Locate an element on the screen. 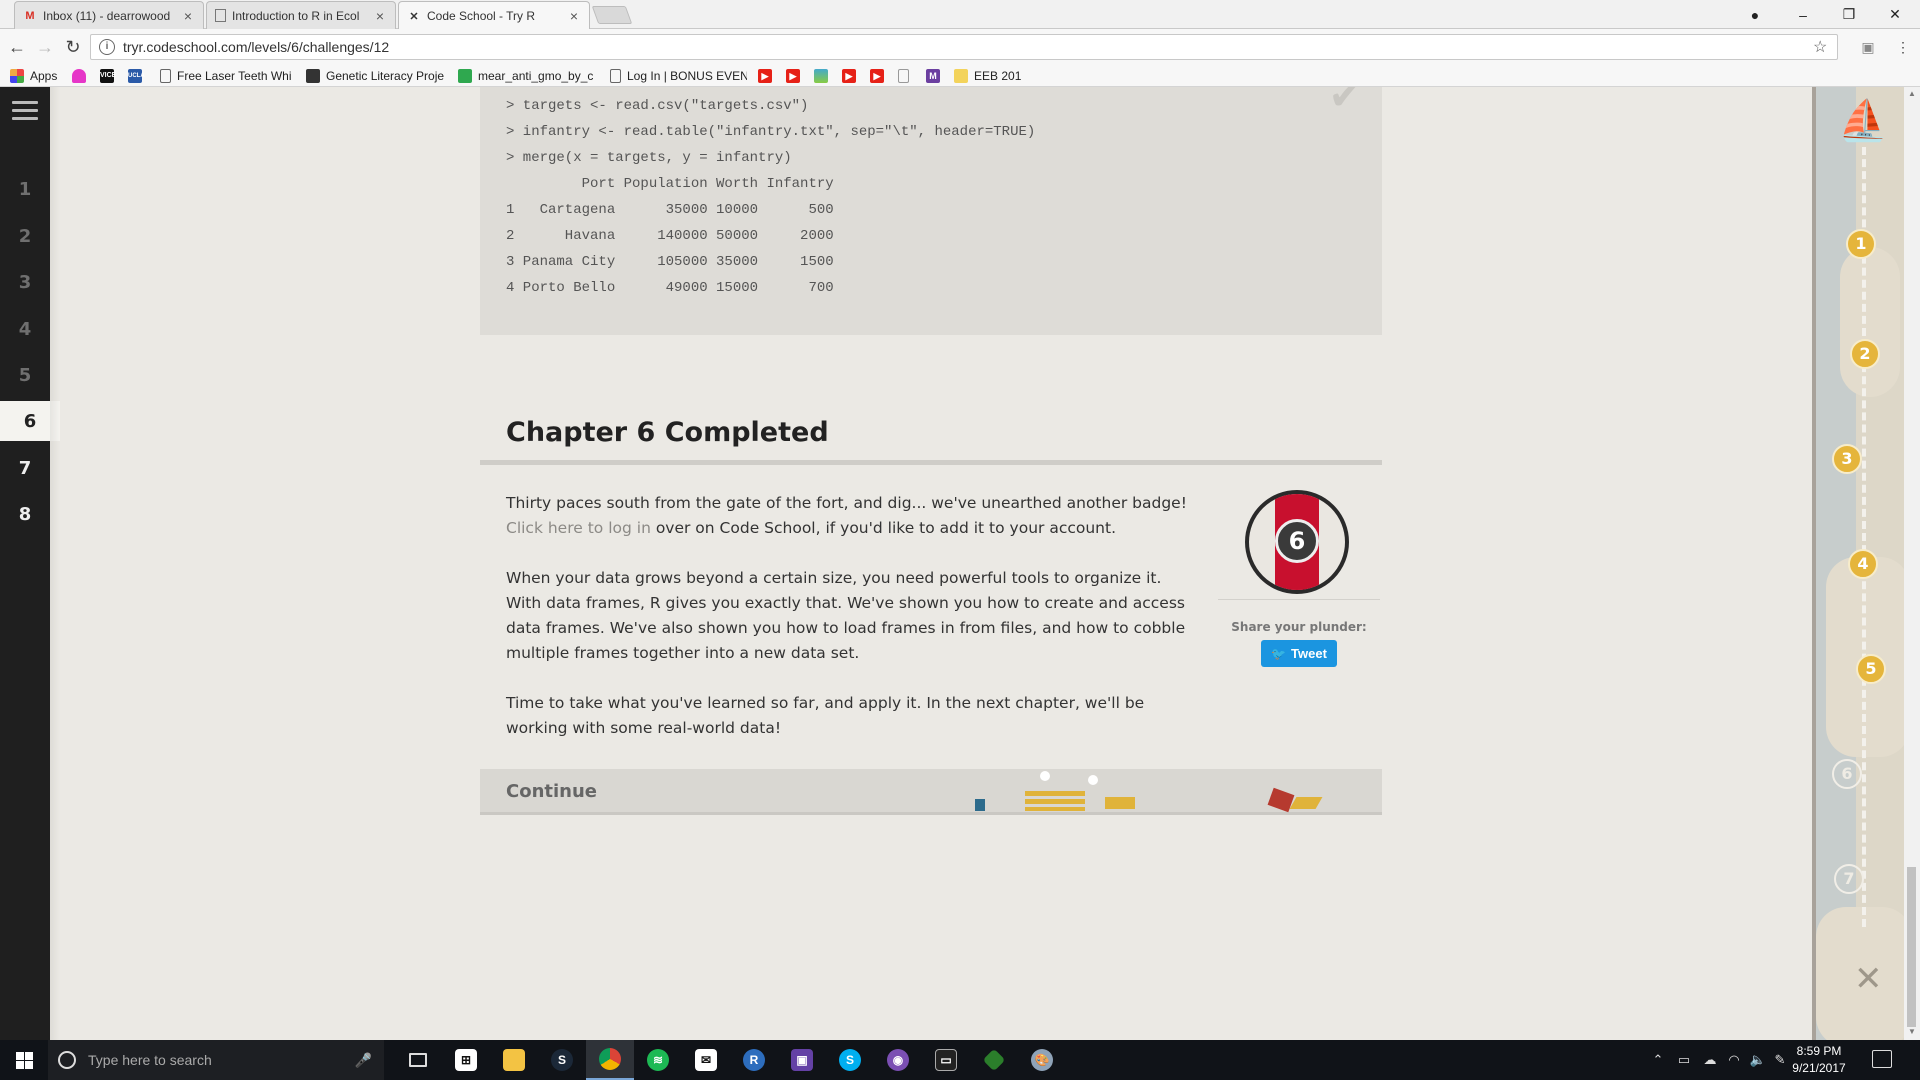  podcast-icon: ◉ is located at coordinates (898, 1060).